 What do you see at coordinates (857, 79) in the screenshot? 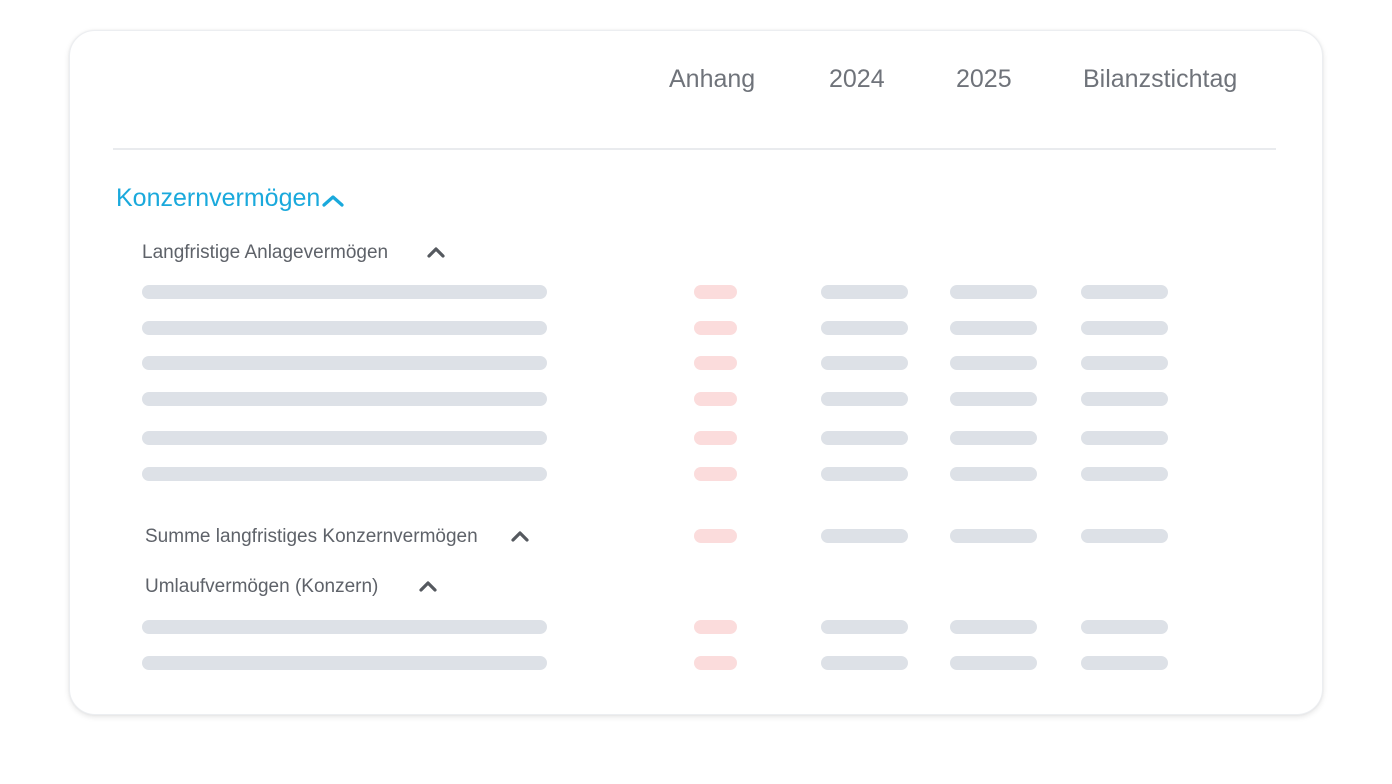
I see `column-header-2024: 2024` at bounding box center [857, 79].